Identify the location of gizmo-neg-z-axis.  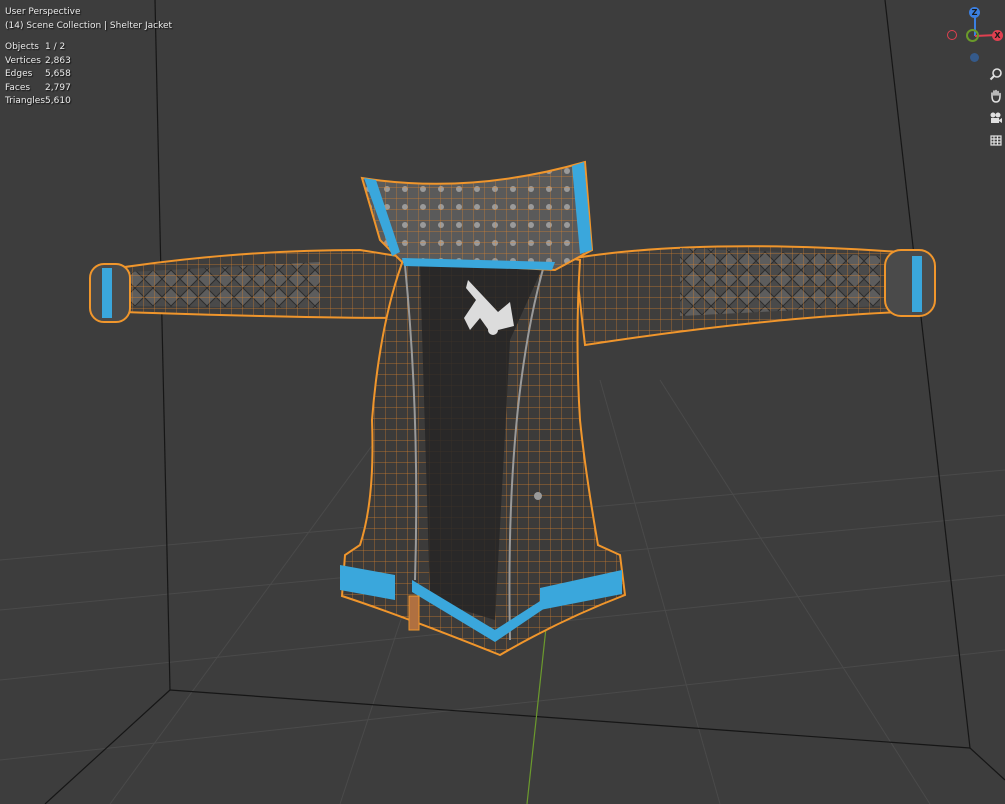
(974, 57).